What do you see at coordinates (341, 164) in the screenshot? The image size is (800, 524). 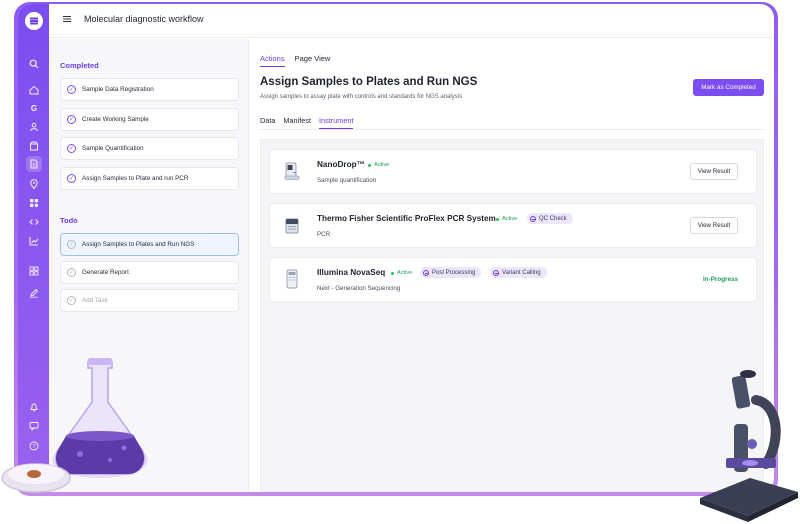 I see `instrument-name: NanoDrop™` at bounding box center [341, 164].